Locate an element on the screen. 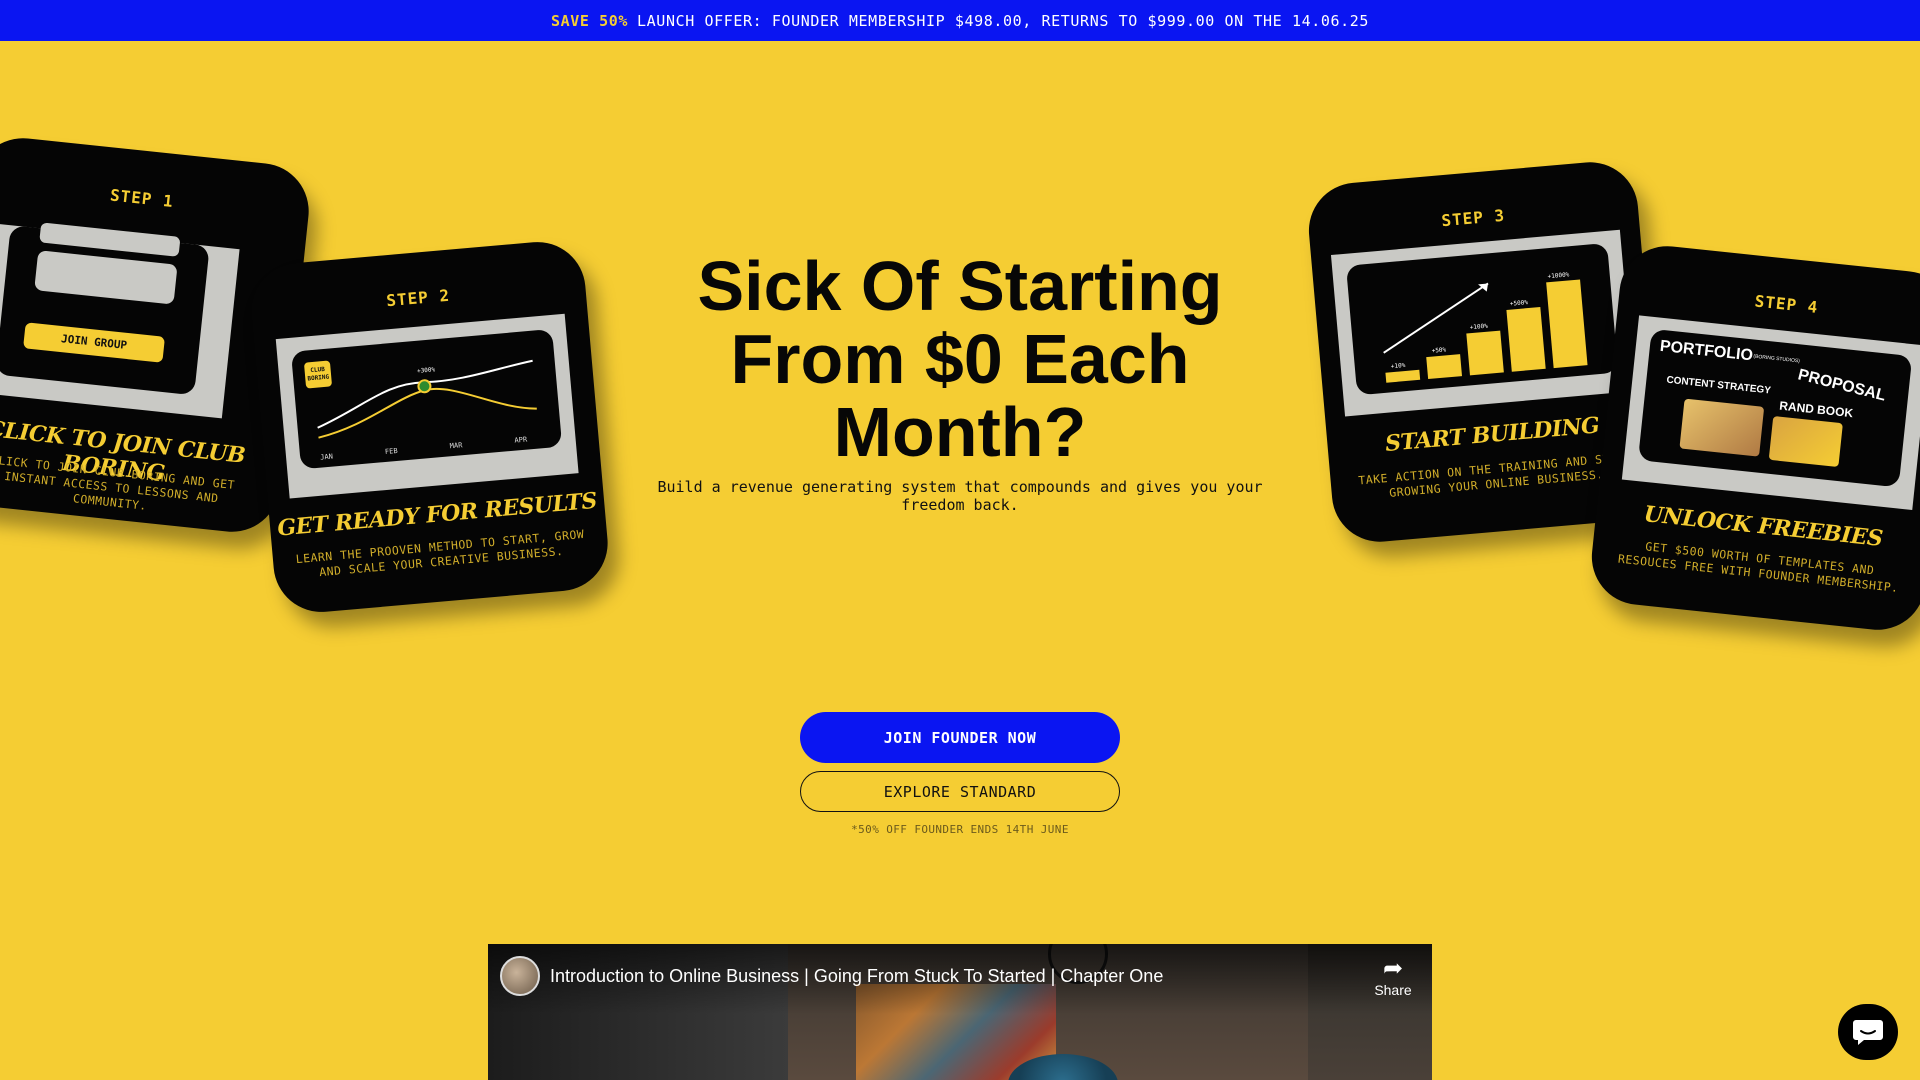  join-group-mock-button: JOIN GROUP is located at coordinates (94, 342).